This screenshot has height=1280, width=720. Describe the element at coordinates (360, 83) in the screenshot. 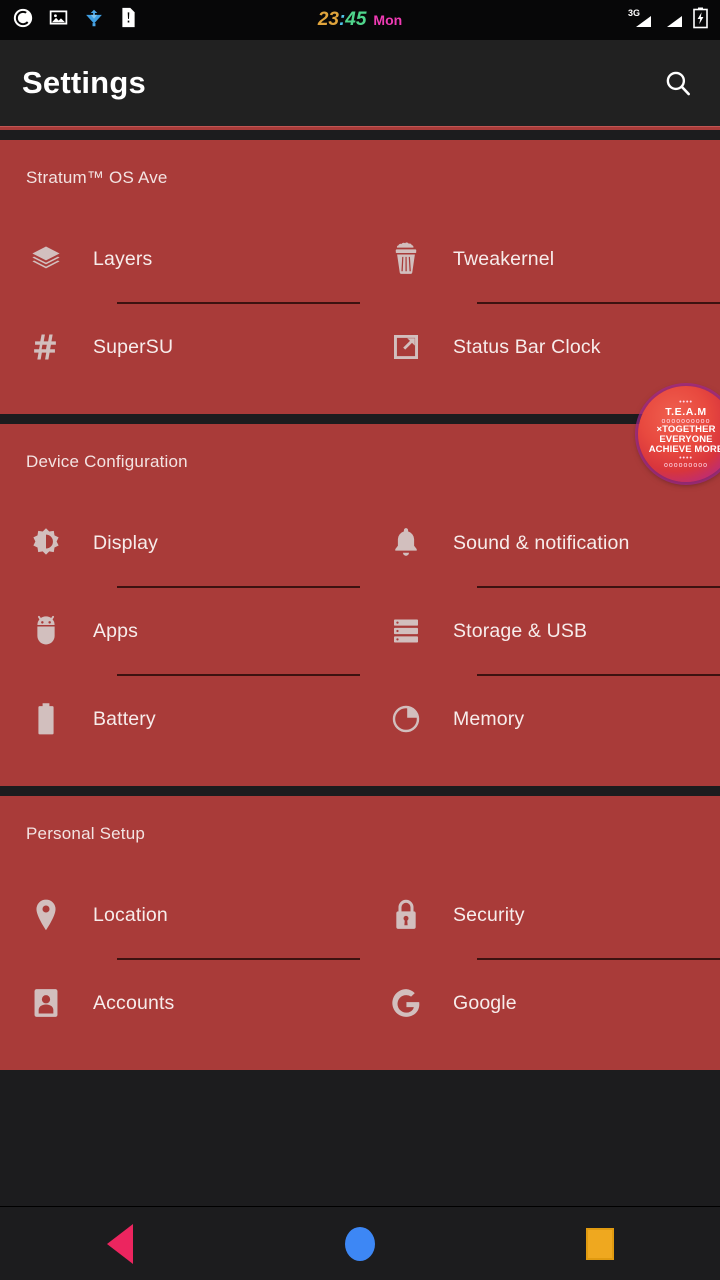

I see `app-bar: Settings` at that location.